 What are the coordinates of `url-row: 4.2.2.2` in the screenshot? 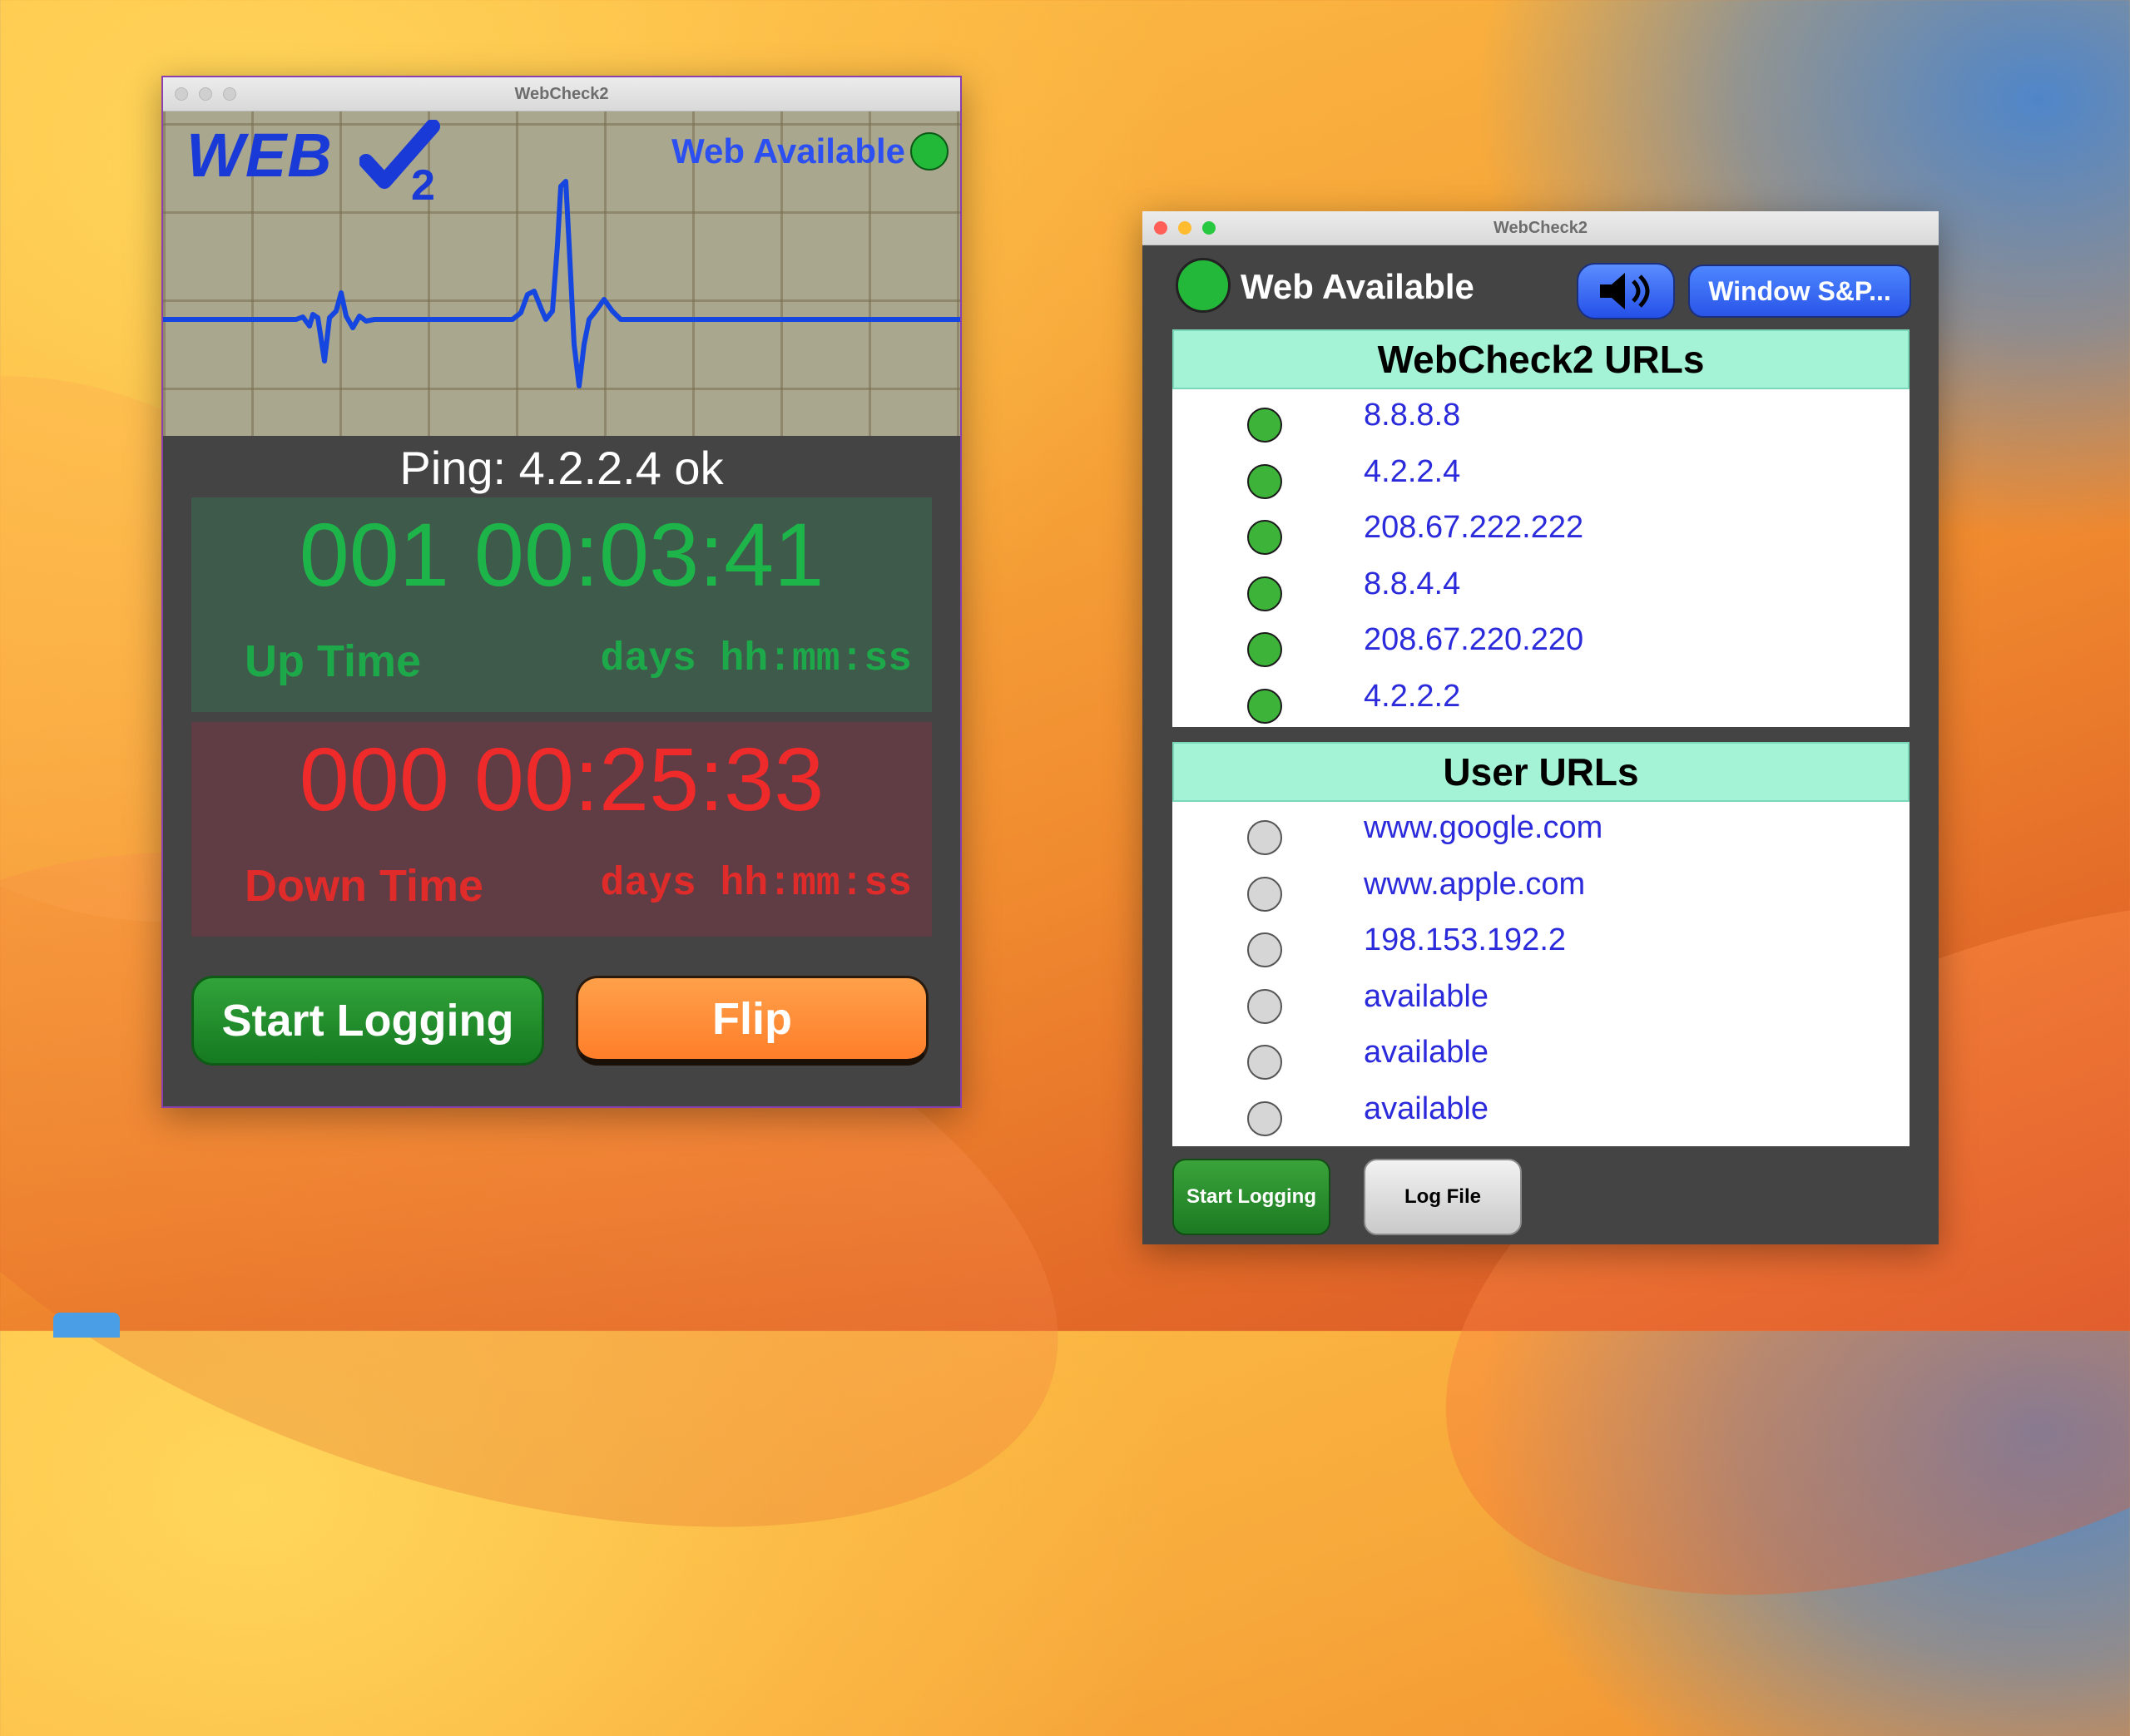 It's located at (1541, 698).